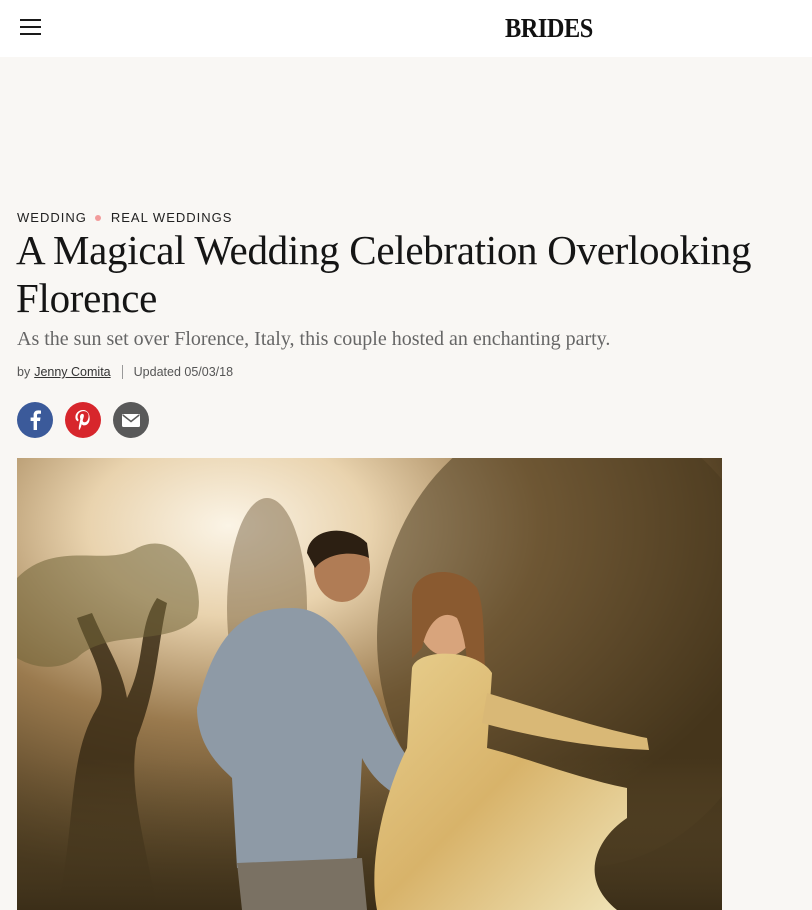 The image size is (812, 910). I want to click on byline-prefix: by, so click(24, 372).